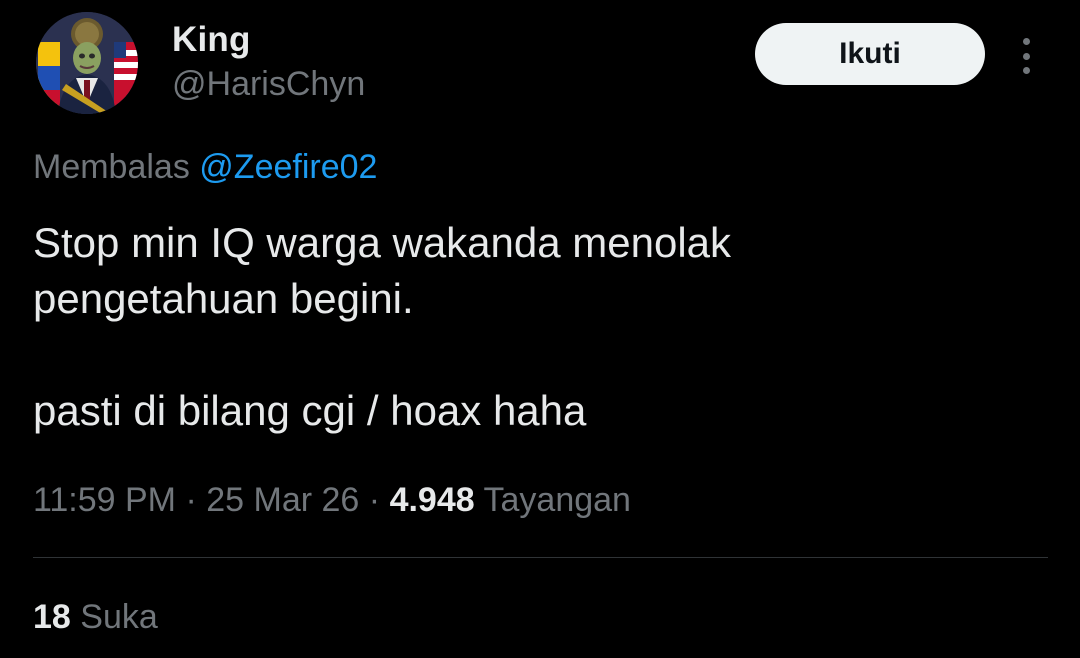 The image size is (1080, 658). What do you see at coordinates (104, 500) in the screenshot?
I see `tweet-time: 11:59 PM` at bounding box center [104, 500].